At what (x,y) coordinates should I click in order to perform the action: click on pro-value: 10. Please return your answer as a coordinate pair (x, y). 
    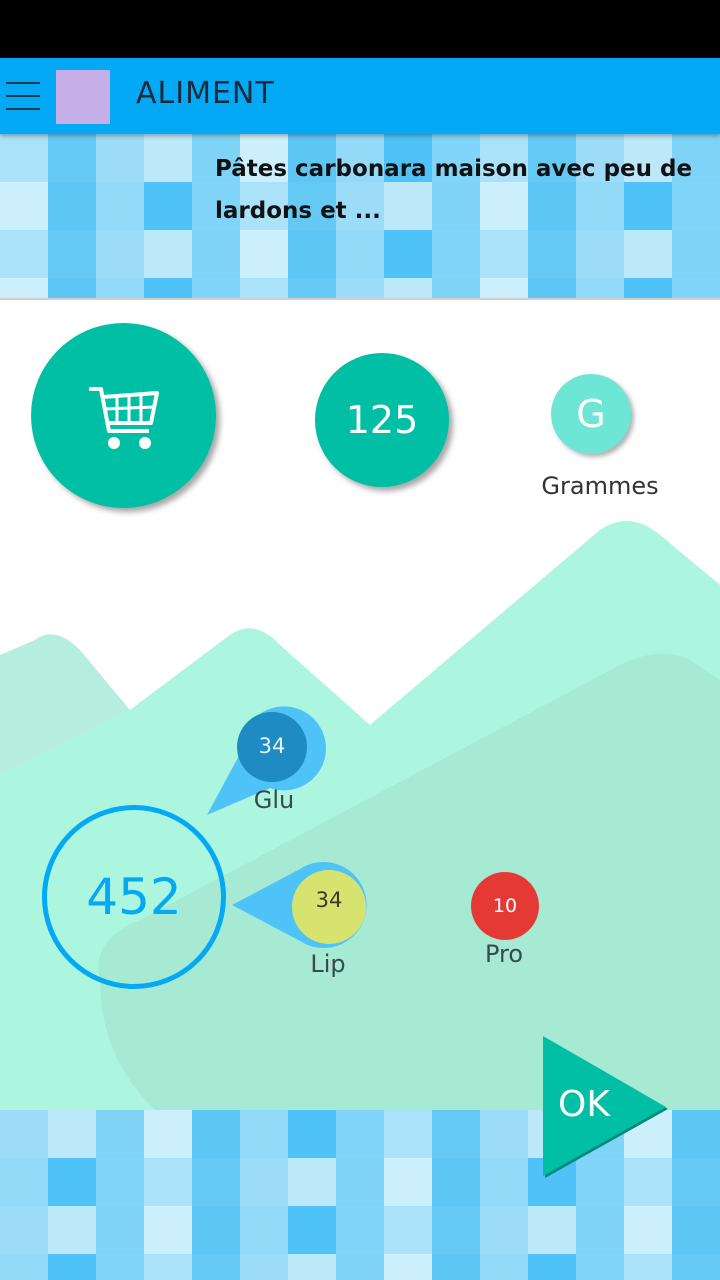
    Looking at the image, I should click on (505, 906).